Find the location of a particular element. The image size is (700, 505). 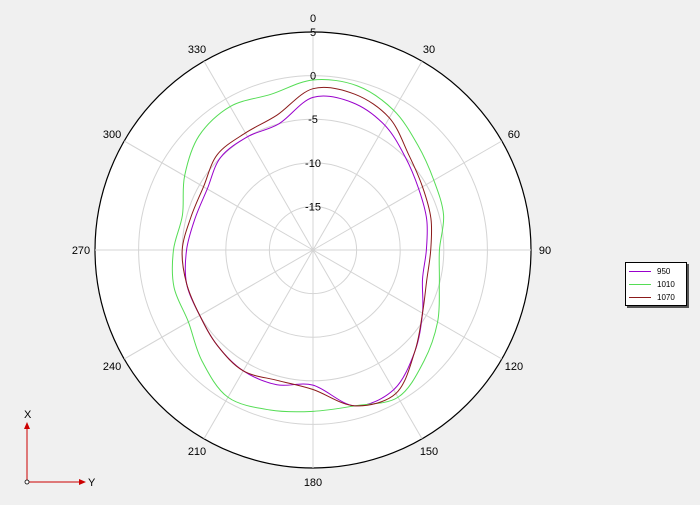

legend-entry-1010: 1010 is located at coordinates (656, 284).